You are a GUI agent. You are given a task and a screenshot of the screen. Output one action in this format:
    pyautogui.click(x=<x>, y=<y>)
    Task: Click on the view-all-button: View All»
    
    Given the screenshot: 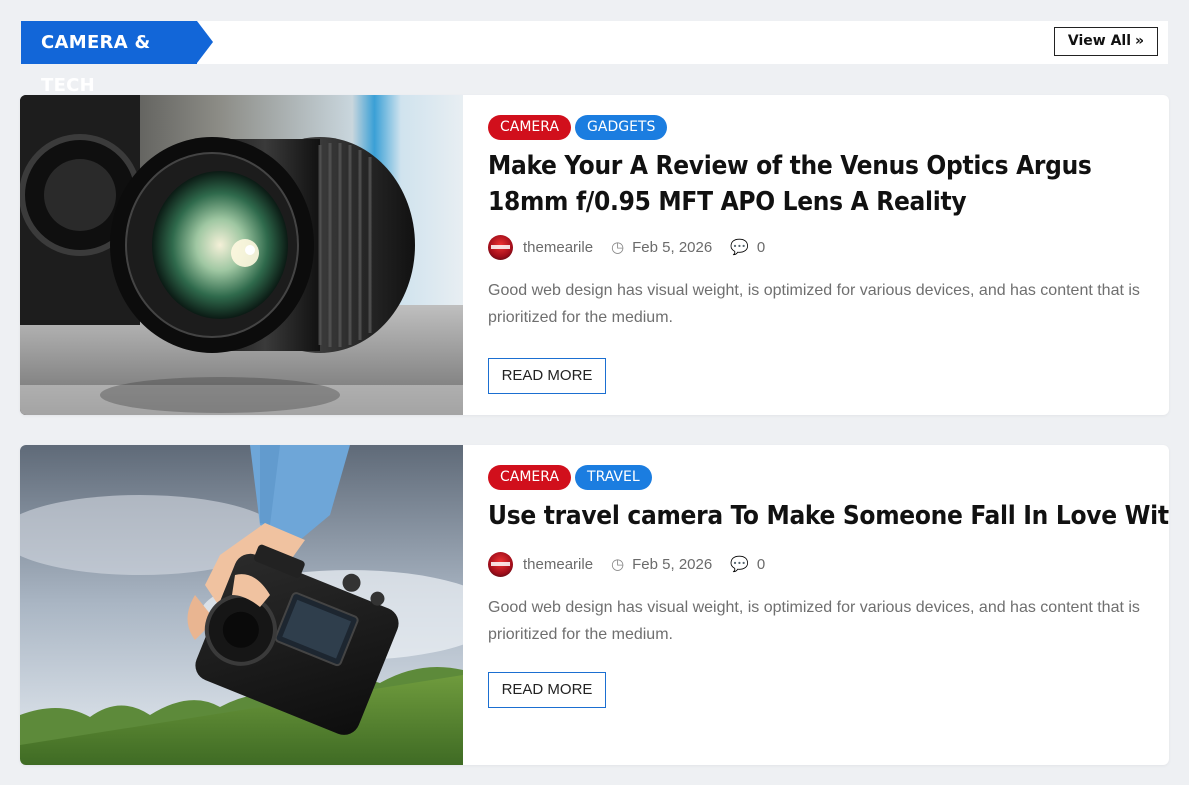 What is the action you would take?
    pyautogui.click(x=1106, y=41)
    